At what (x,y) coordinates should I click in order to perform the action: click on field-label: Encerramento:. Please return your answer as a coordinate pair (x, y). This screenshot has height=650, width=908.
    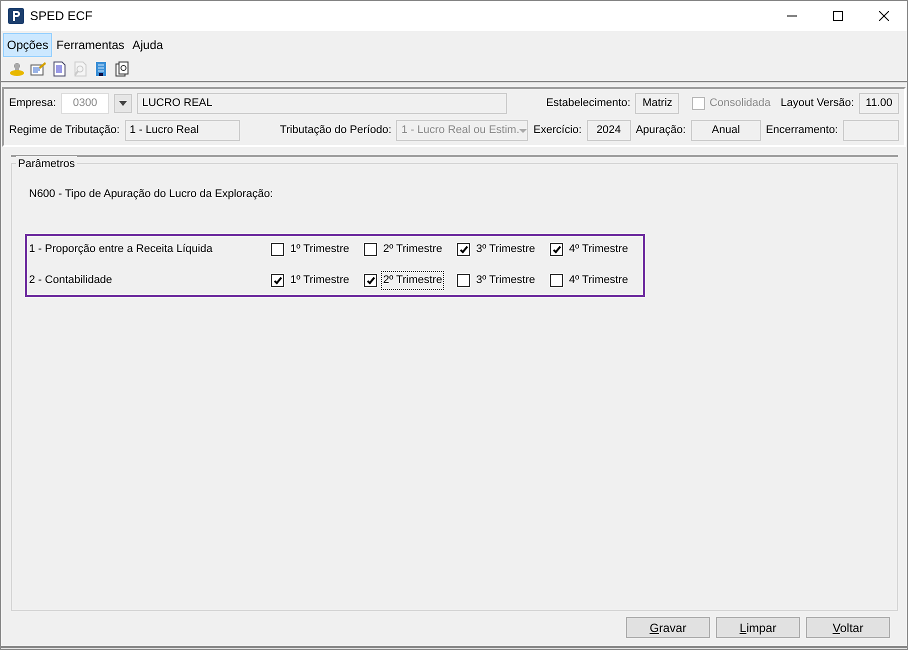
    Looking at the image, I should click on (802, 130).